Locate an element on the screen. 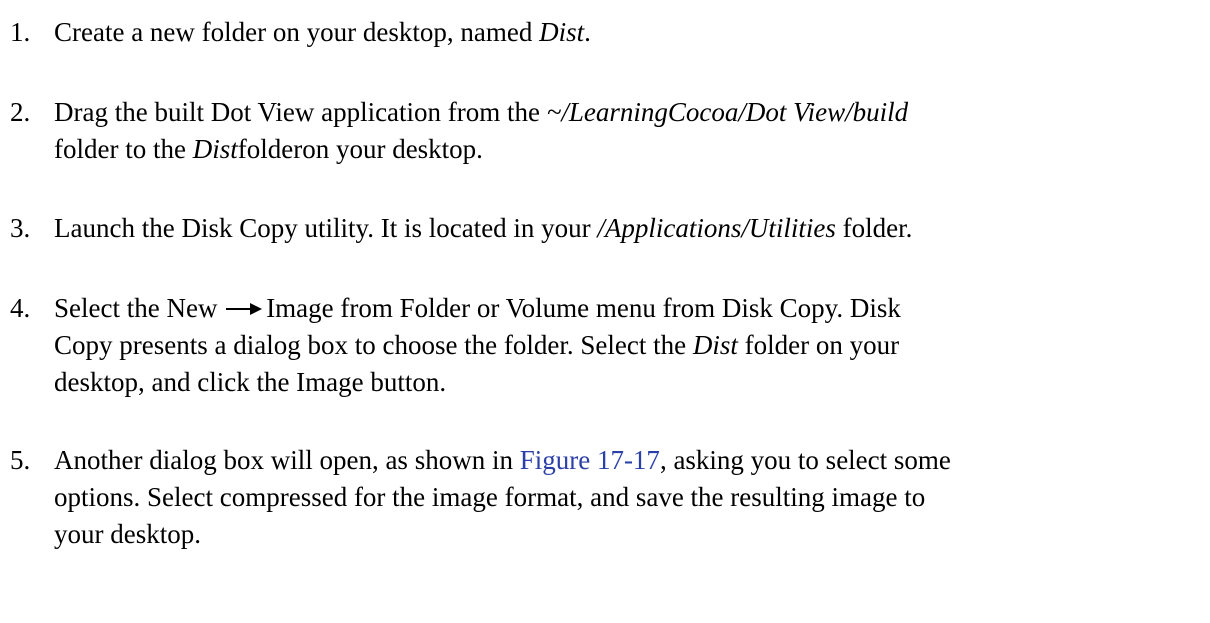 The image size is (1210, 623). text-line: desktop, and click the Image button. is located at coordinates (622, 382).